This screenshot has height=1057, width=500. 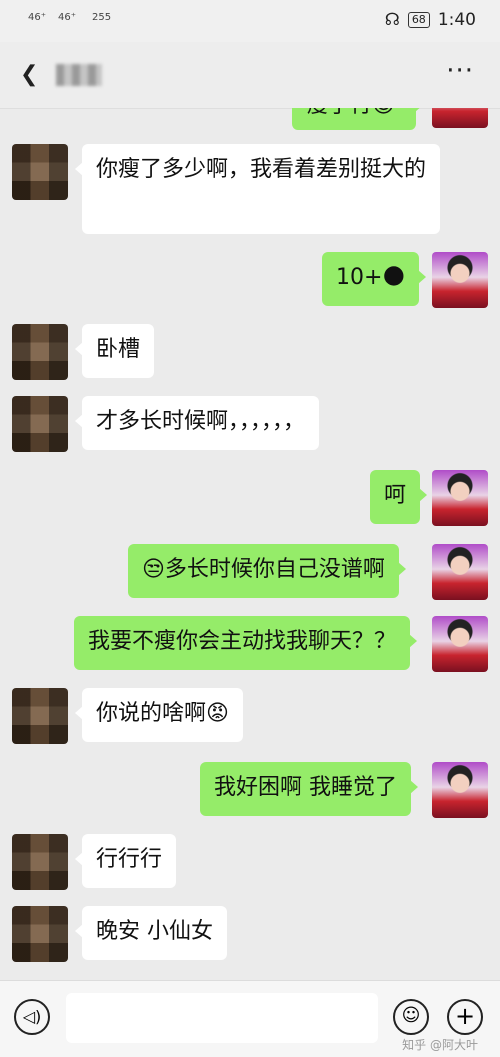 I want to click on message-bubble-received: 你说的啥啊😡, so click(x=159, y=715).